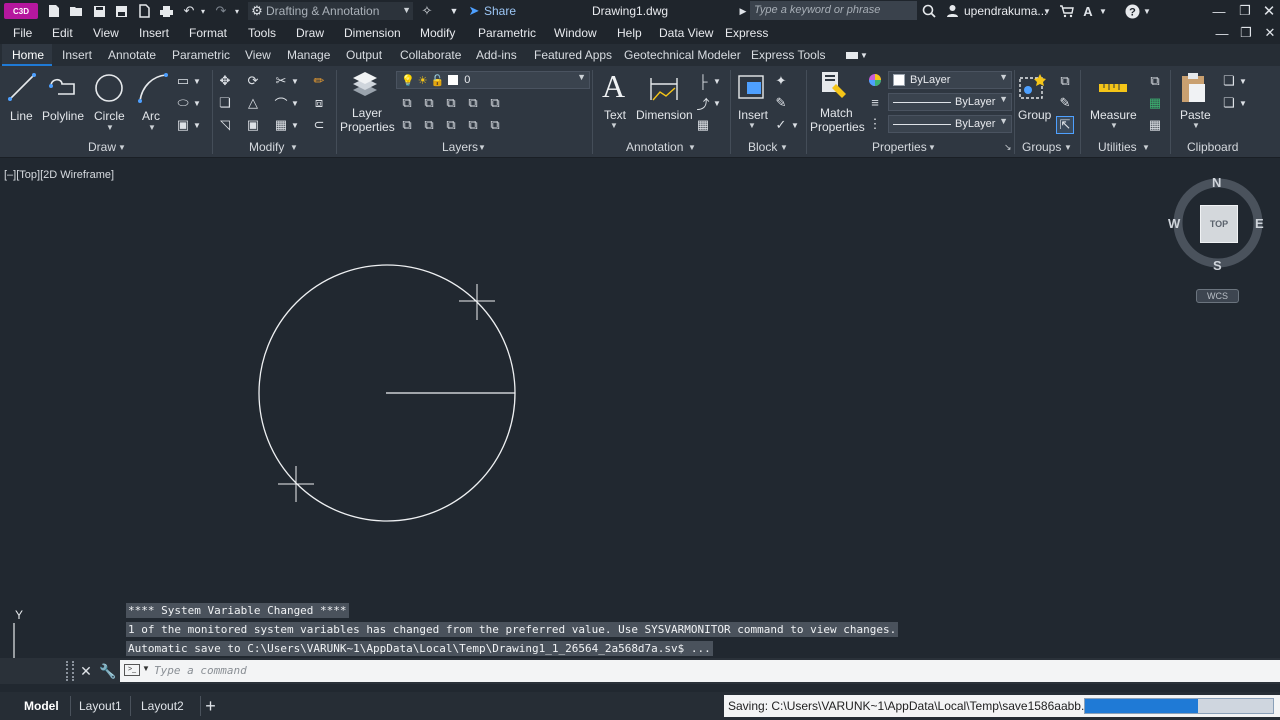 Image resolution: width=1280 pixels, height=720 pixels. What do you see at coordinates (1259, 223) in the screenshot?
I see `compass-east: E` at bounding box center [1259, 223].